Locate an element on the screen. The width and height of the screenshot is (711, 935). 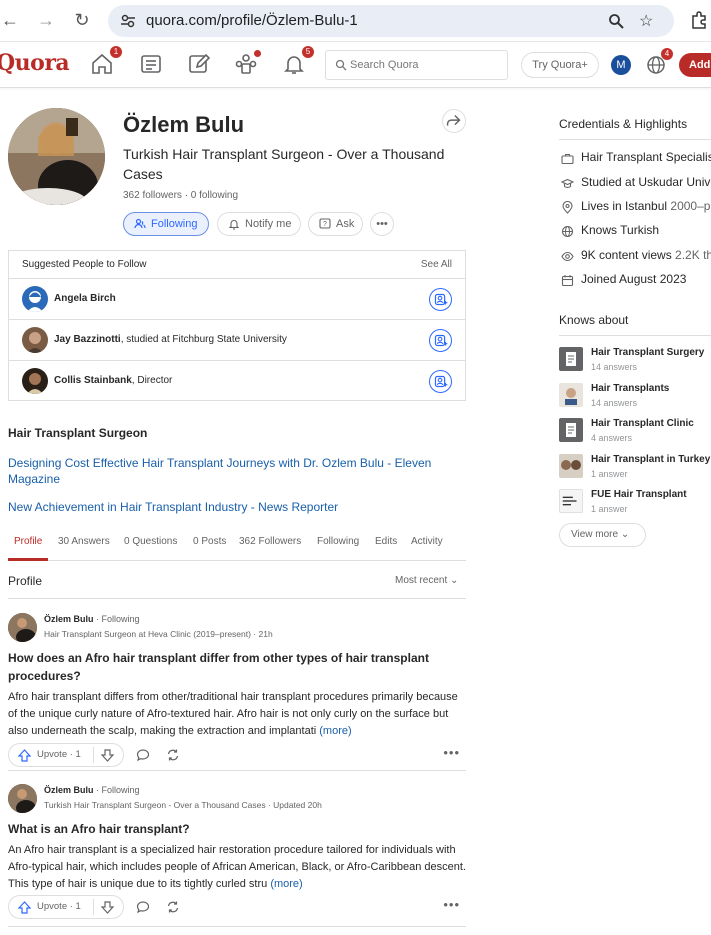
ask-button: ? Ask is located at coordinates (335, 224).